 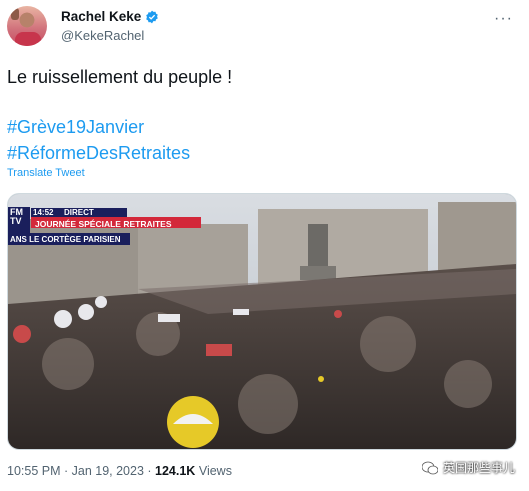 I want to click on raised-fist-figure, so click(x=15, y=14).